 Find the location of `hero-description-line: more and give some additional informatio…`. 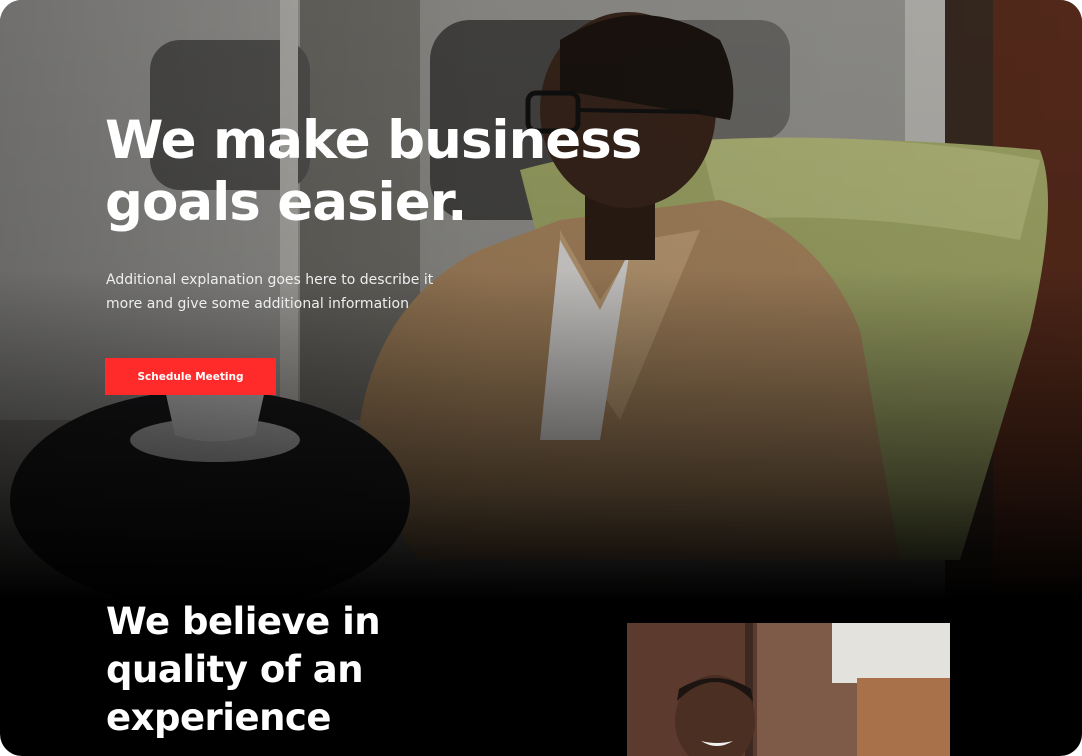

hero-description-line: more and give some additional informatio… is located at coordinates (257, 304).